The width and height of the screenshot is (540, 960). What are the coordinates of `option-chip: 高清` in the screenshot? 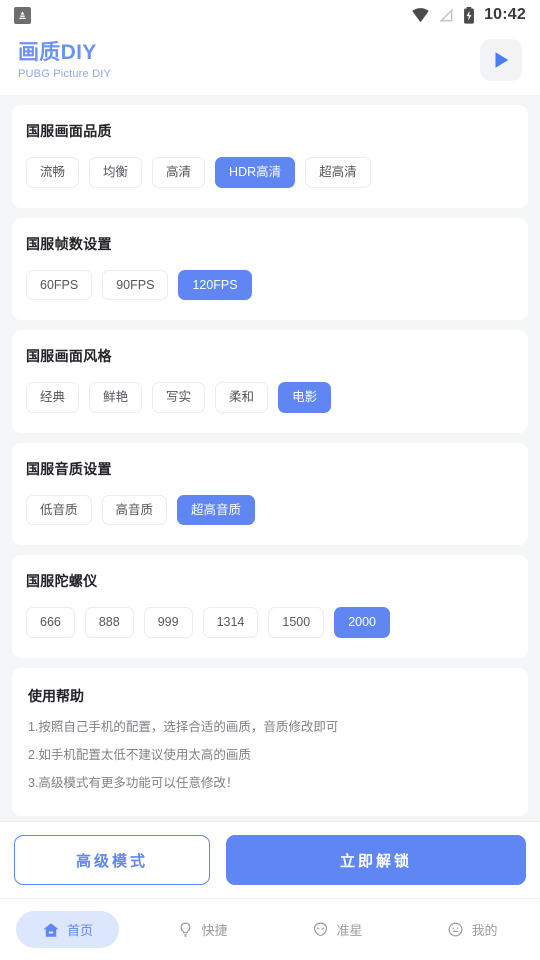 It's located at (179, 172).